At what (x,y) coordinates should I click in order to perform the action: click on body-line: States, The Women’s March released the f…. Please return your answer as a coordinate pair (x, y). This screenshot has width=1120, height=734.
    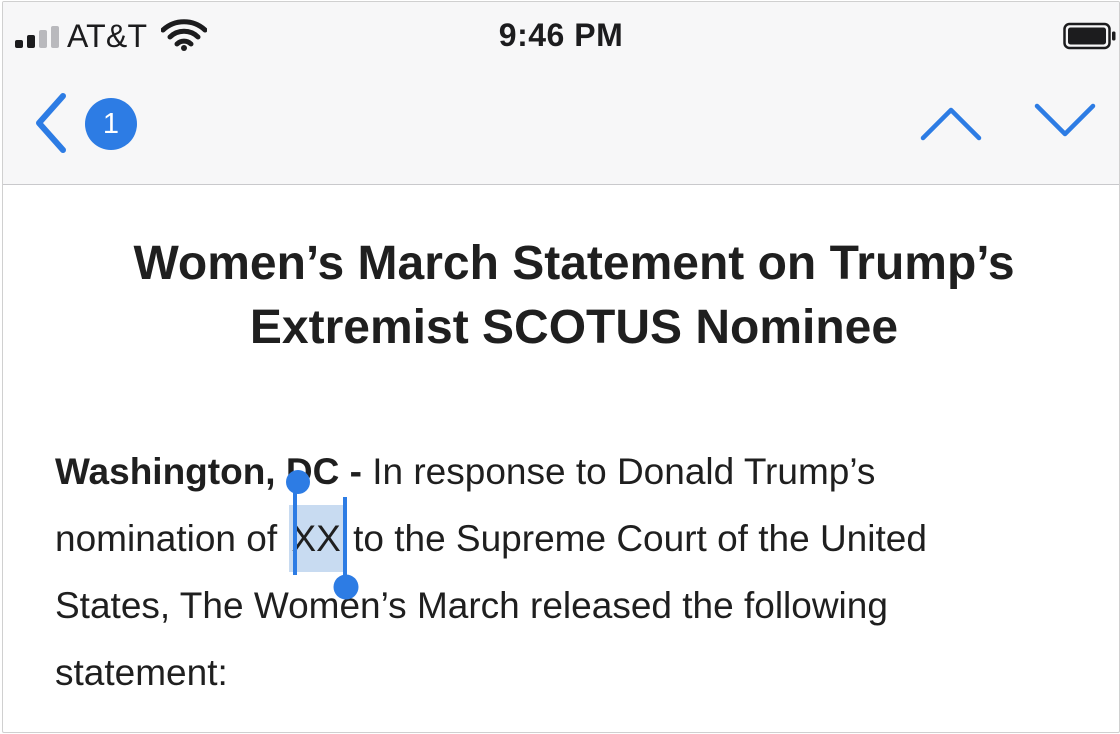
    Looking at the image, I should click on (471, 605).